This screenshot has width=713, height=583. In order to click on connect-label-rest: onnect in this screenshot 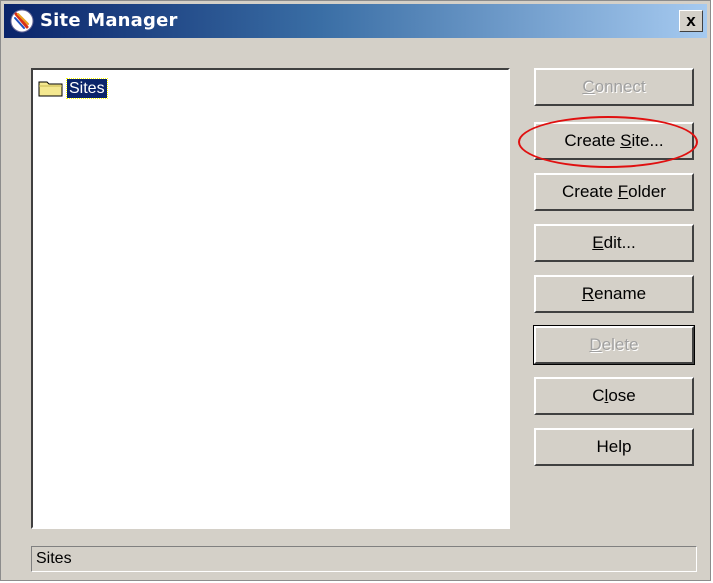, I will do `click(620, 86)`.